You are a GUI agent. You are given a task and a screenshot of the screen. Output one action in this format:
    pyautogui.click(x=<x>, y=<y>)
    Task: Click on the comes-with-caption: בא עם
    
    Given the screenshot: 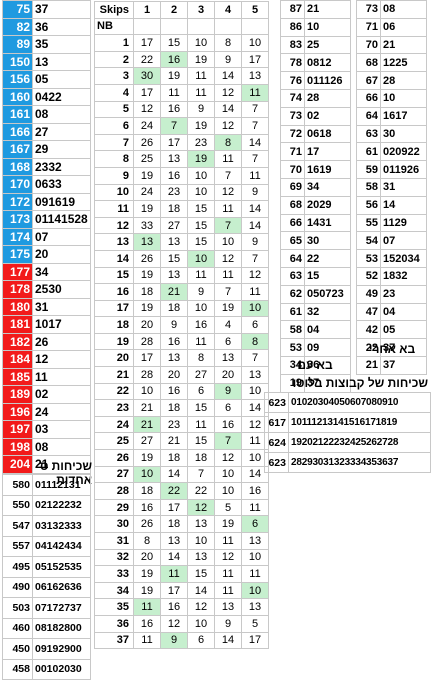 What is the action you would take?
    pyautogui.click(x=315, y=365)
    